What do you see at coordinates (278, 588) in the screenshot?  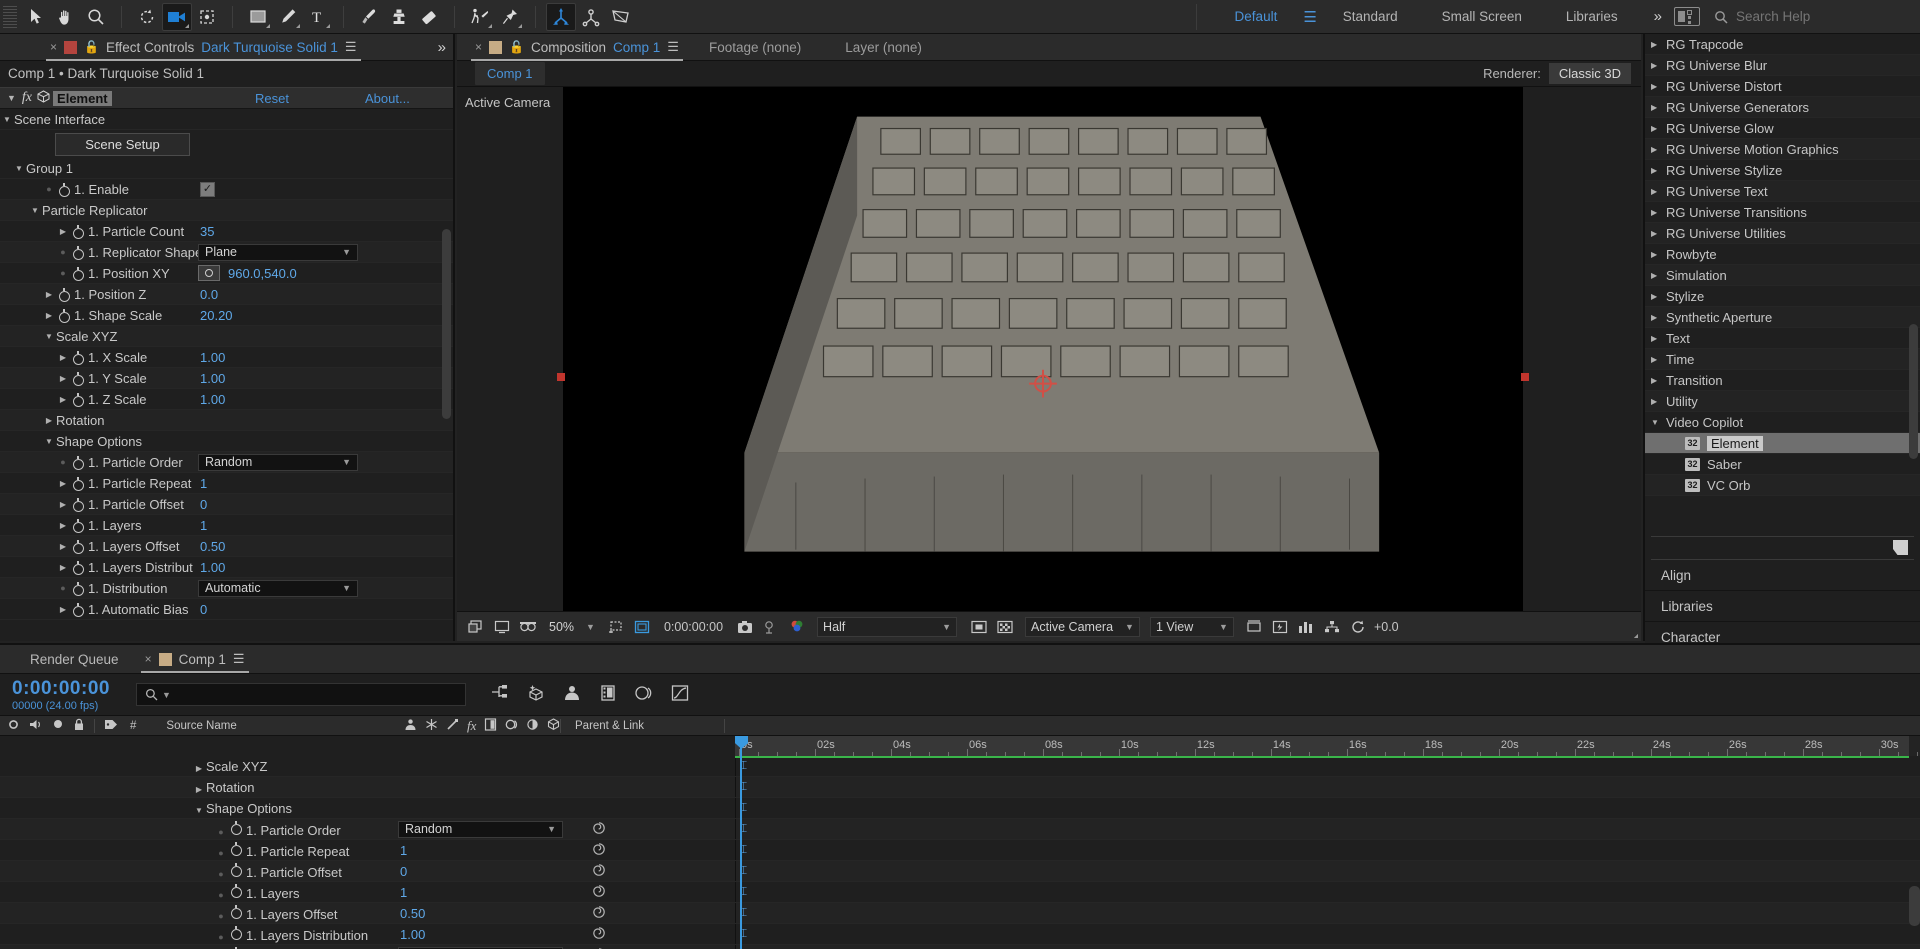 I see `property-dropdown: Automatic ▼` at bounding box center [278, 588].